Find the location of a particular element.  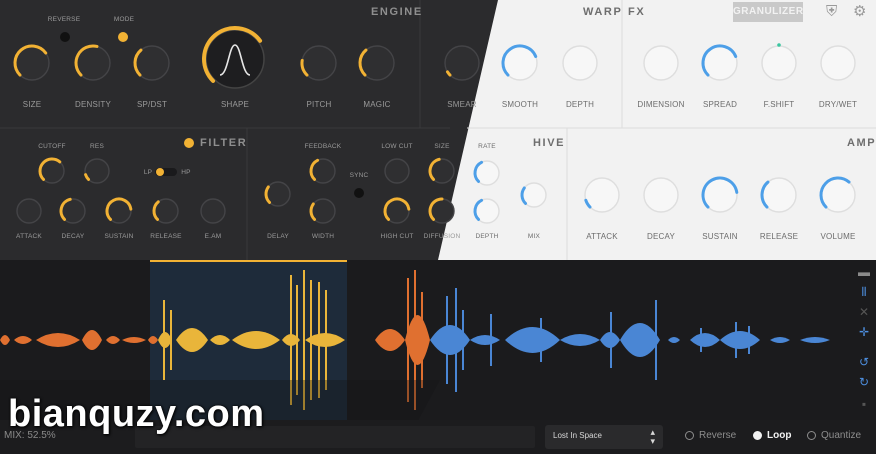

selection-top-marker is located at coordinates (248, 261).